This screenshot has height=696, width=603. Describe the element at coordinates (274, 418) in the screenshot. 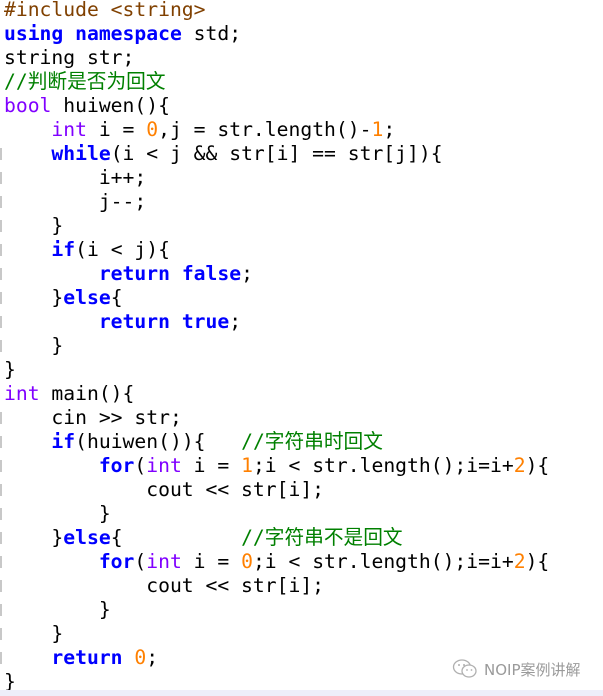

I see `code-line: cin >> str;` at that location.